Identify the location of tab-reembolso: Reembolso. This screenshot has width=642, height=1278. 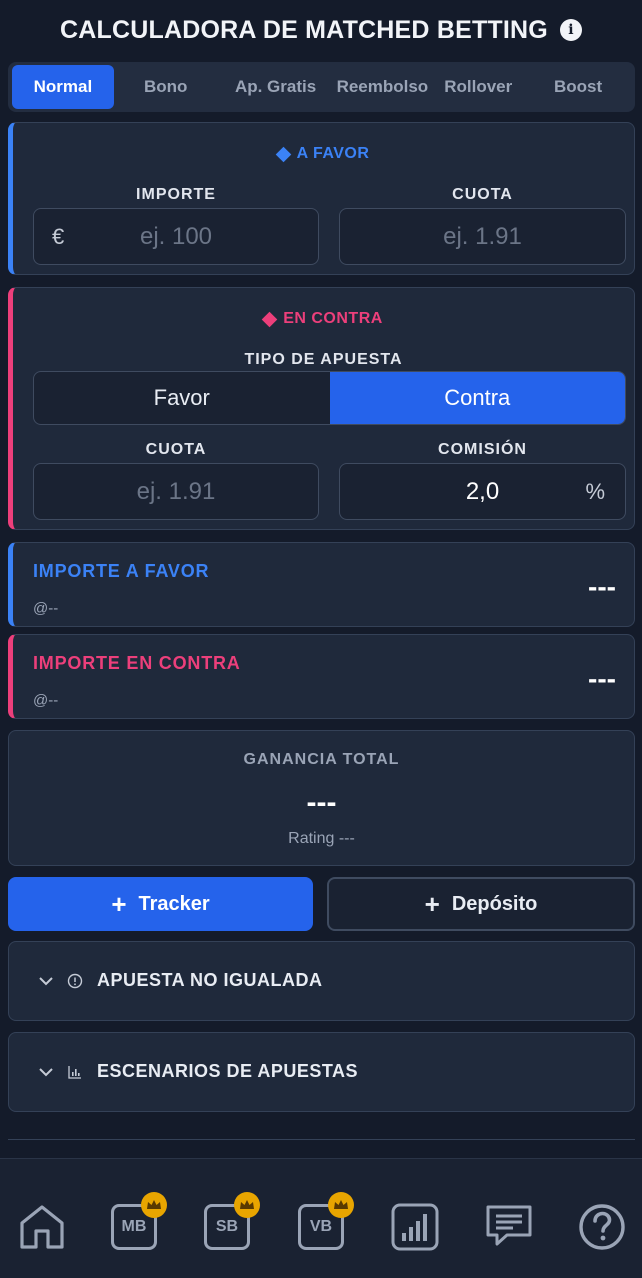
(382, 87).